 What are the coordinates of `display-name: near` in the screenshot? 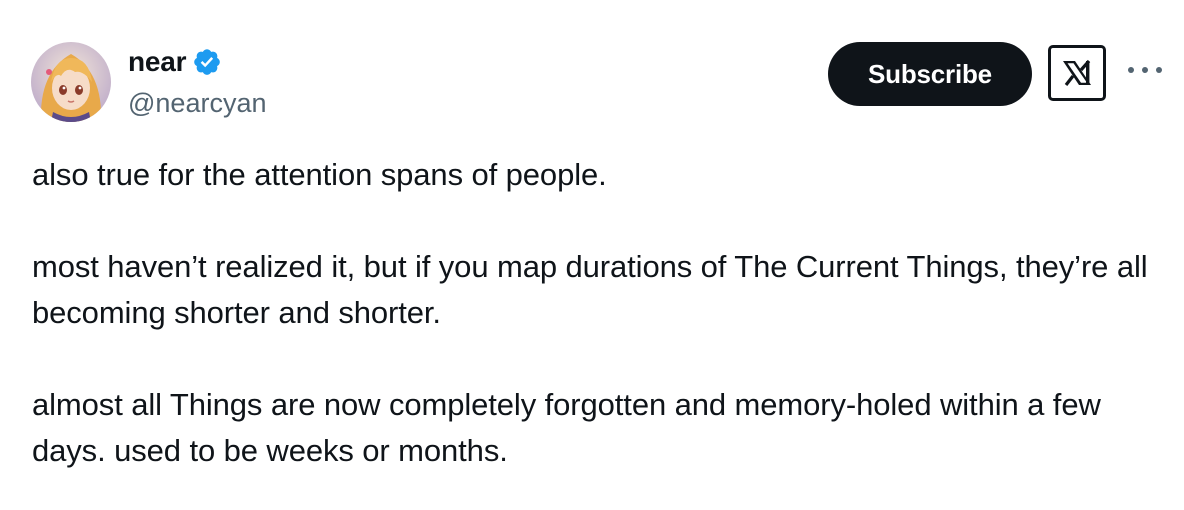 It's located at (157, 62).